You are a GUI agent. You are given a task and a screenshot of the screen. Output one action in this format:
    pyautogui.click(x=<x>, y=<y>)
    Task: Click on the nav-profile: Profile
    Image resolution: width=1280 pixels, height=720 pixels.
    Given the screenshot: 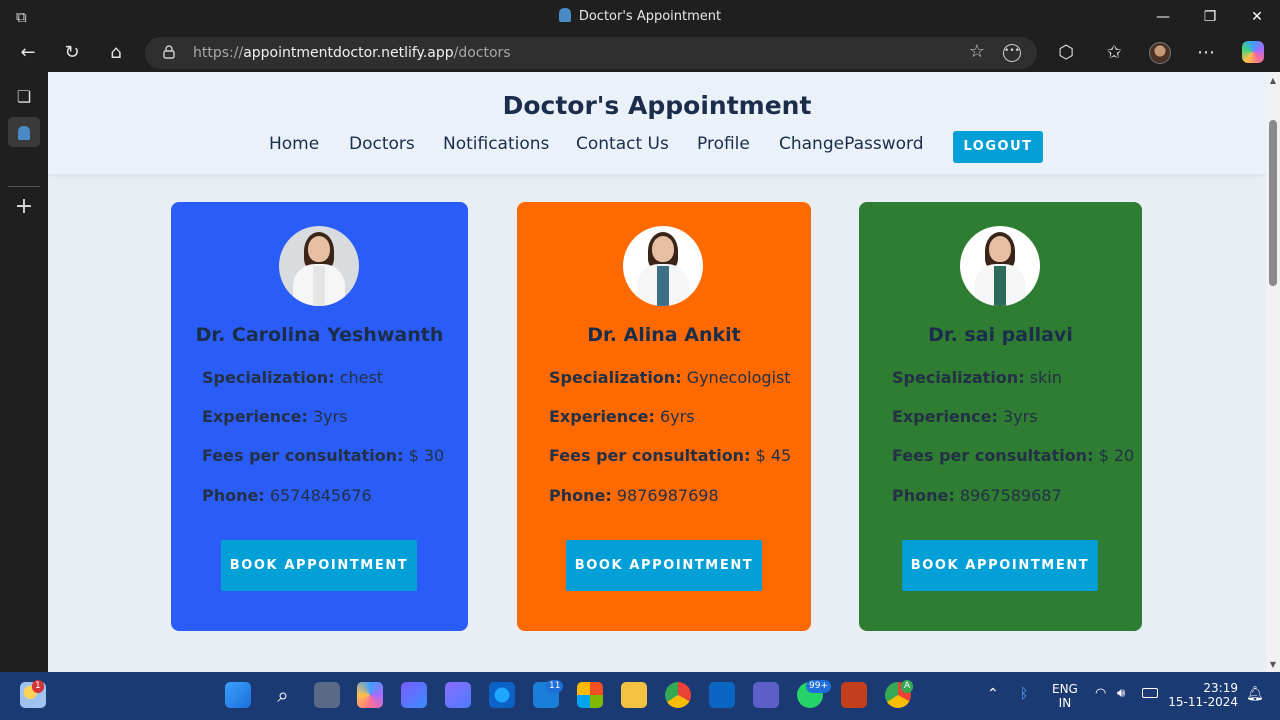 What is the action you would take?
    pyautogui.click(x=723, y=144)
    